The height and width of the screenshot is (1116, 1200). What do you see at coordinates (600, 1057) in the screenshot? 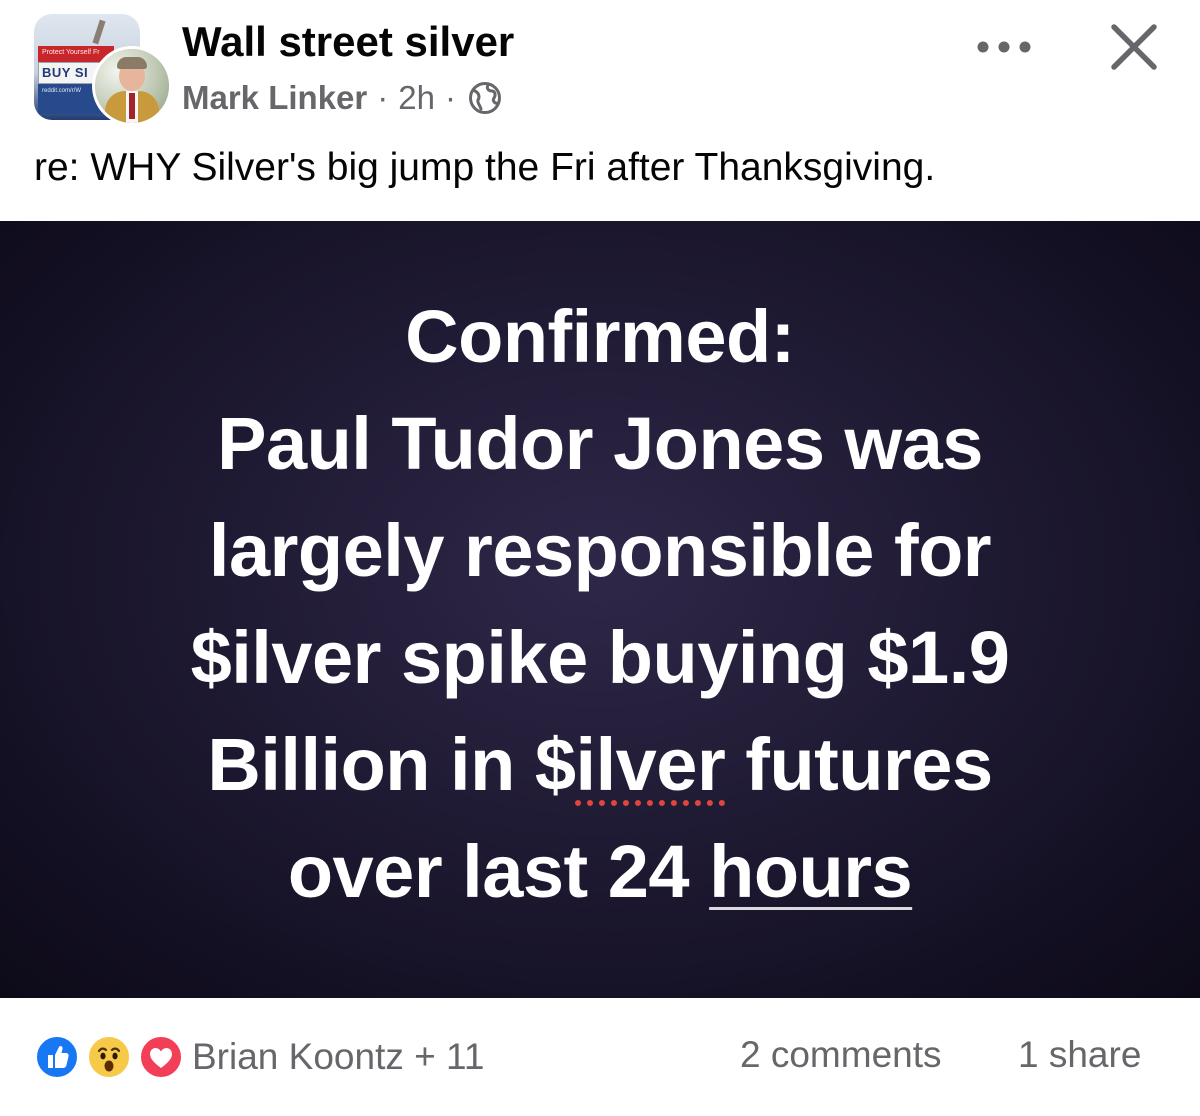
I see `post-footer: Brian Koontz + 11 2 comments 1 share` at bounding box center [600, 1057].